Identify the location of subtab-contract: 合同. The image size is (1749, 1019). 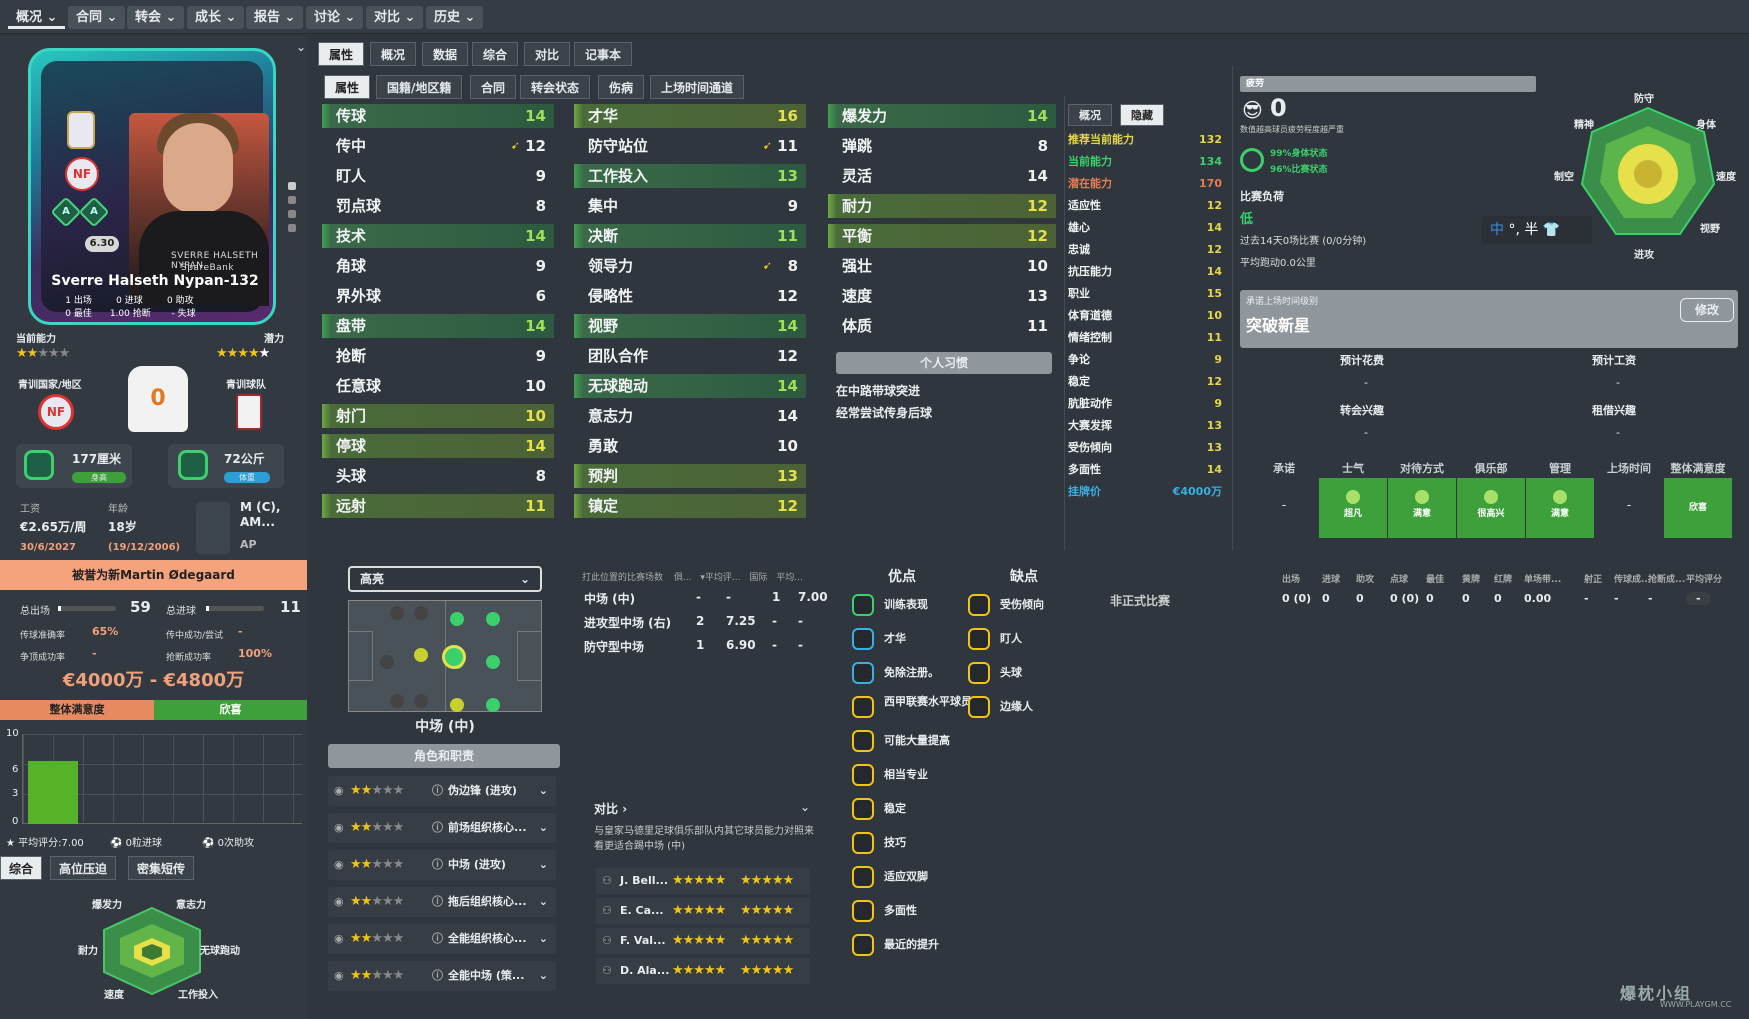
(493, 87).